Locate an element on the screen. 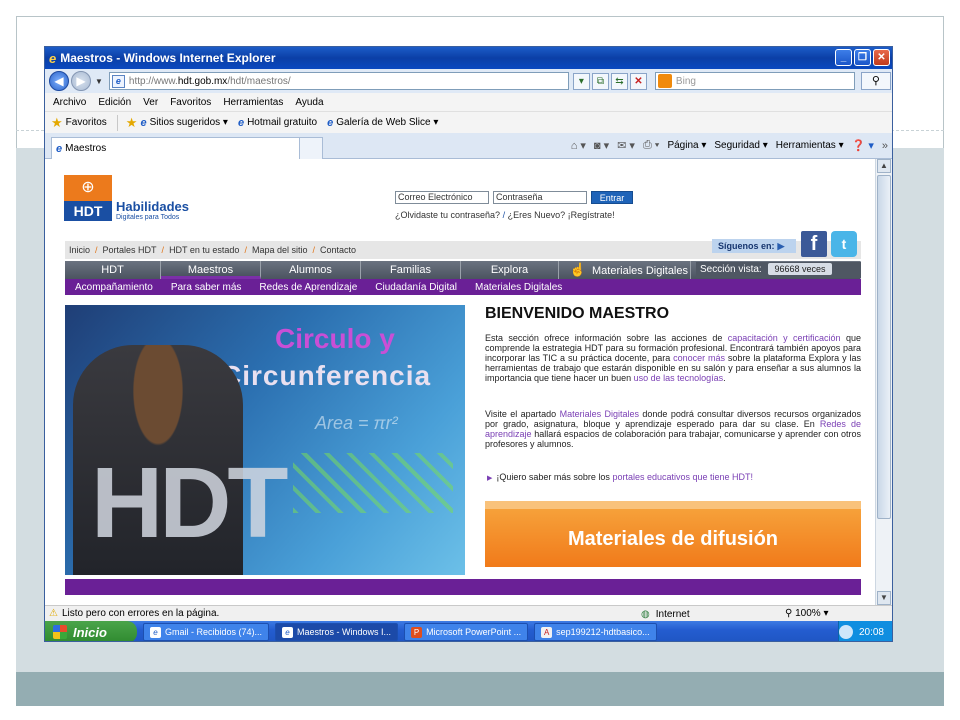 The image size is (960, 720). feeds-icon: ◙ ▾ is located at coordinates (601, 145).